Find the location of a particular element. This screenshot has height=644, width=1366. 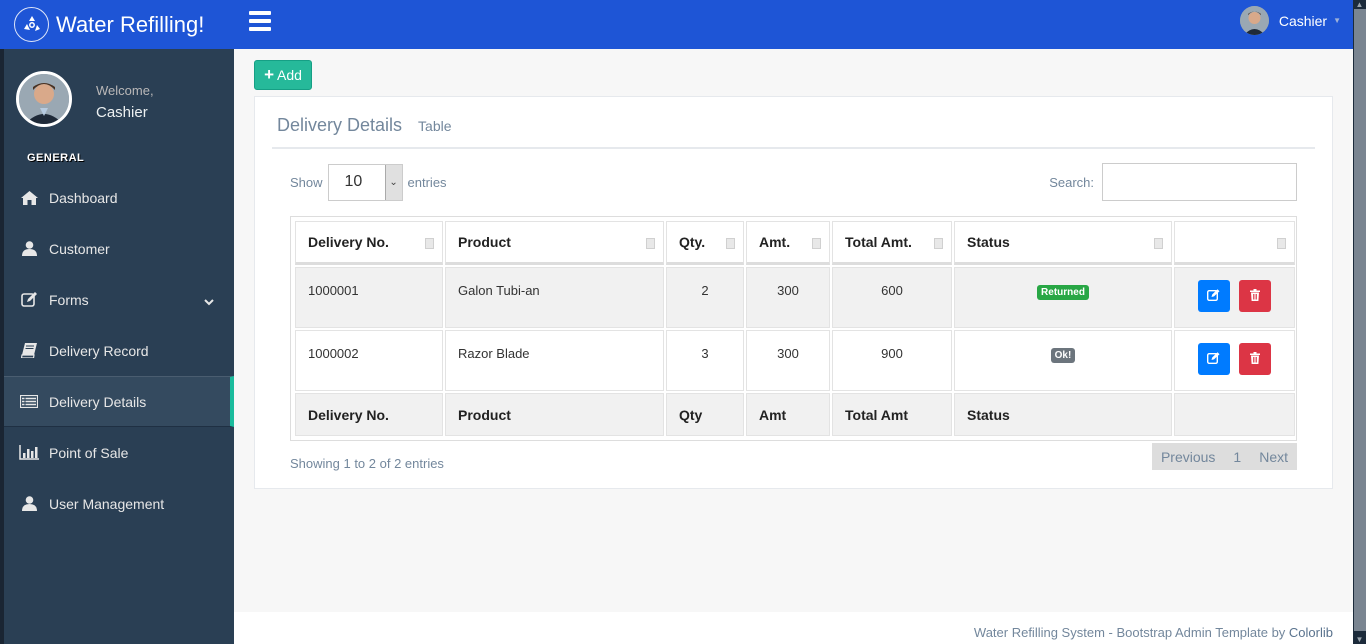

sidebar-item-delivery-details: Delivery Details is located at coordinates (119, 401).